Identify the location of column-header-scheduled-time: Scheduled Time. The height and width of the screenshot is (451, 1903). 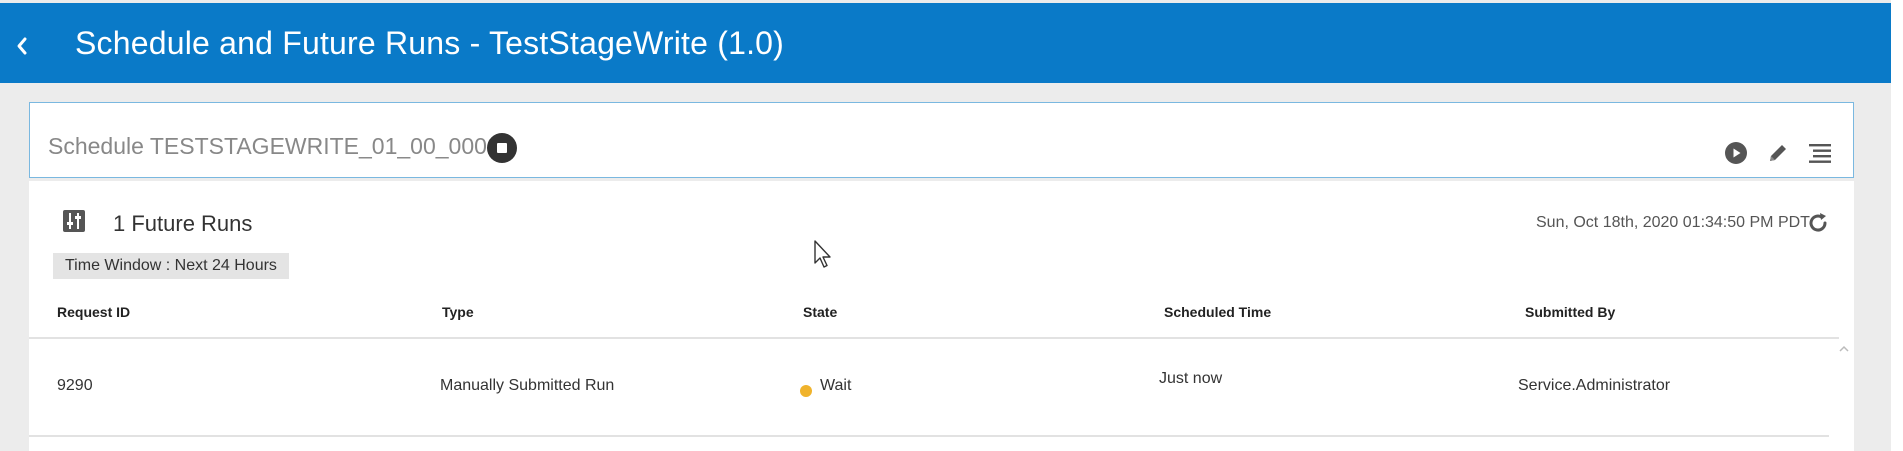
(1217, 312).